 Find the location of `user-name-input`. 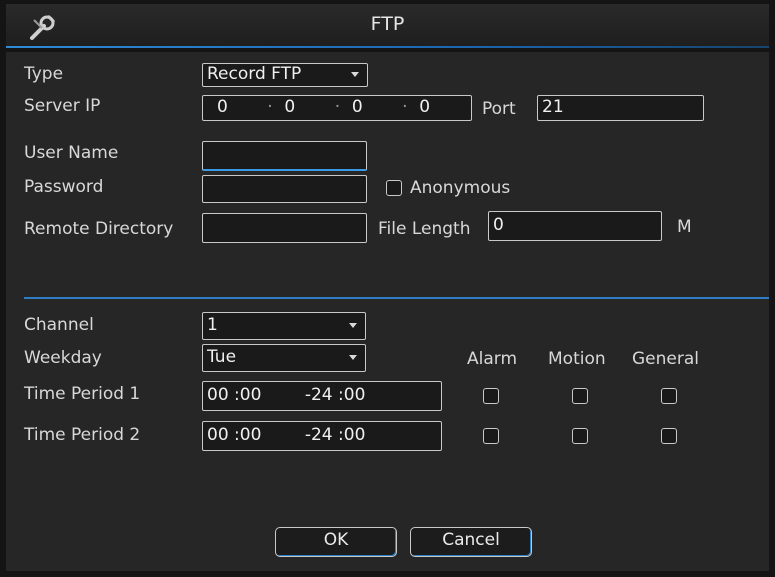

user-name-input is located at coordinates (284, 156).